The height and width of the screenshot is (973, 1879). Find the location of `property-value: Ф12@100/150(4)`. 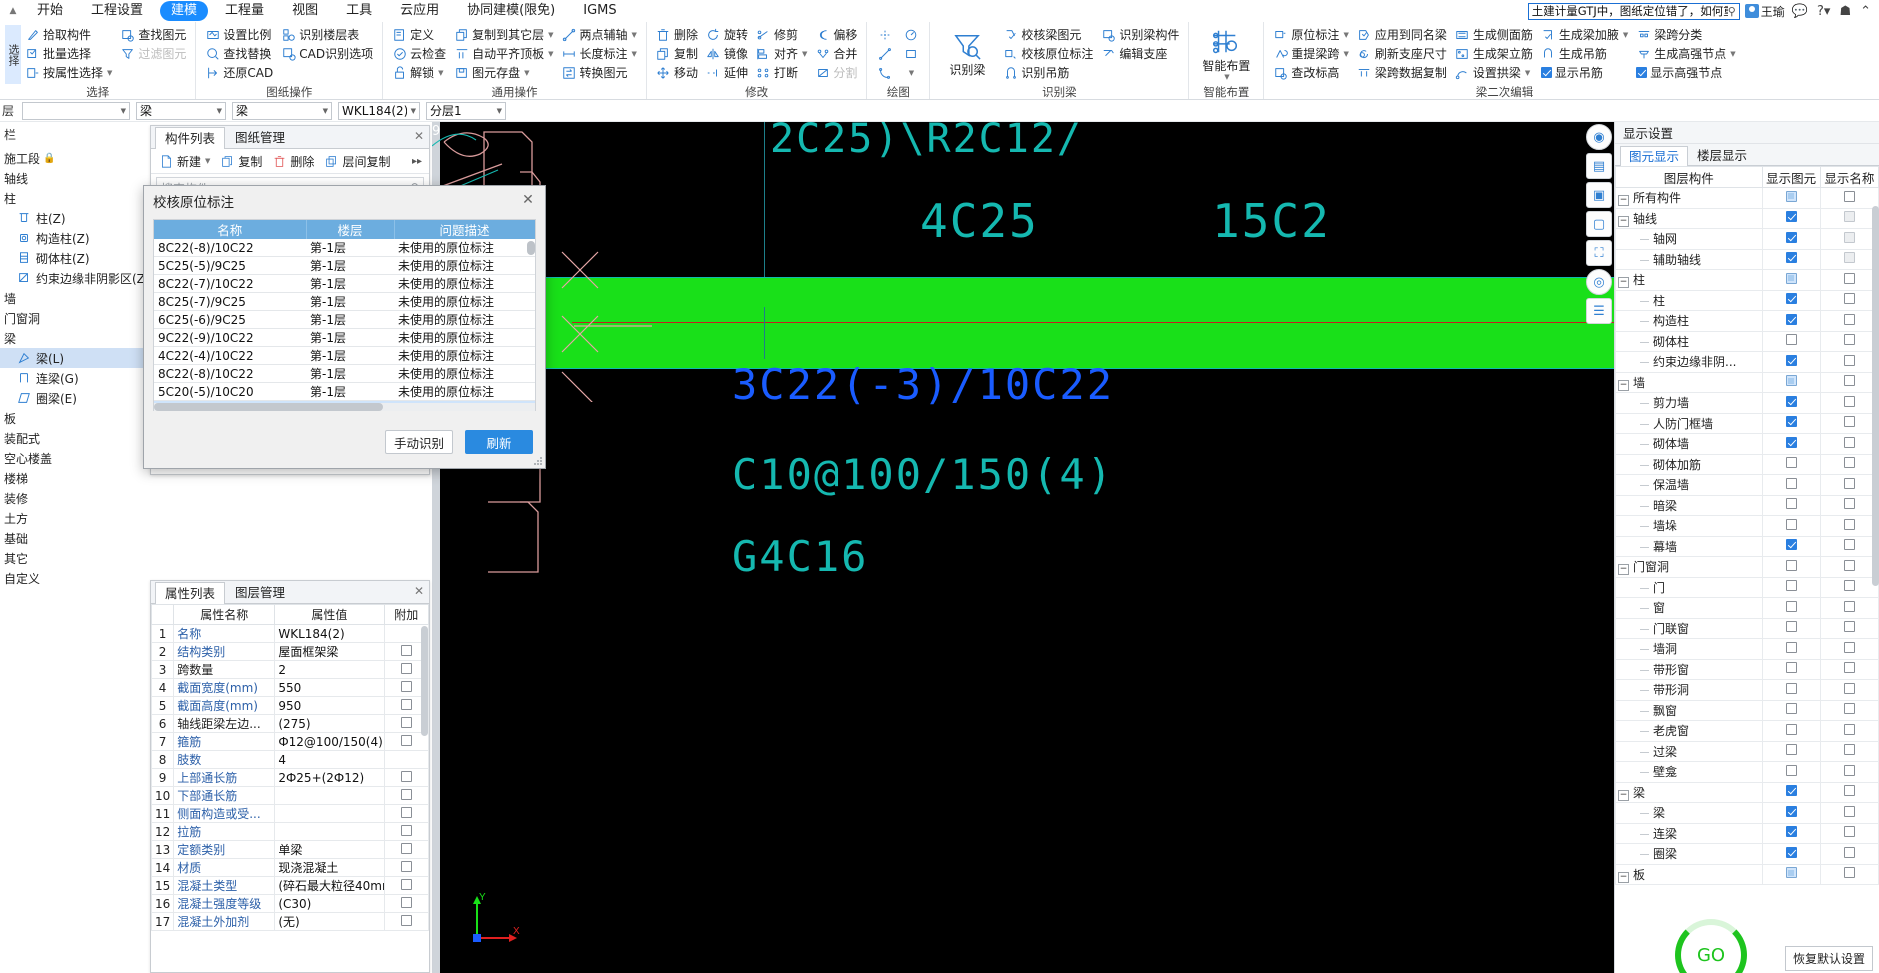

property-value: Ф12@100/150(4) is located at coordinates (329, 741).